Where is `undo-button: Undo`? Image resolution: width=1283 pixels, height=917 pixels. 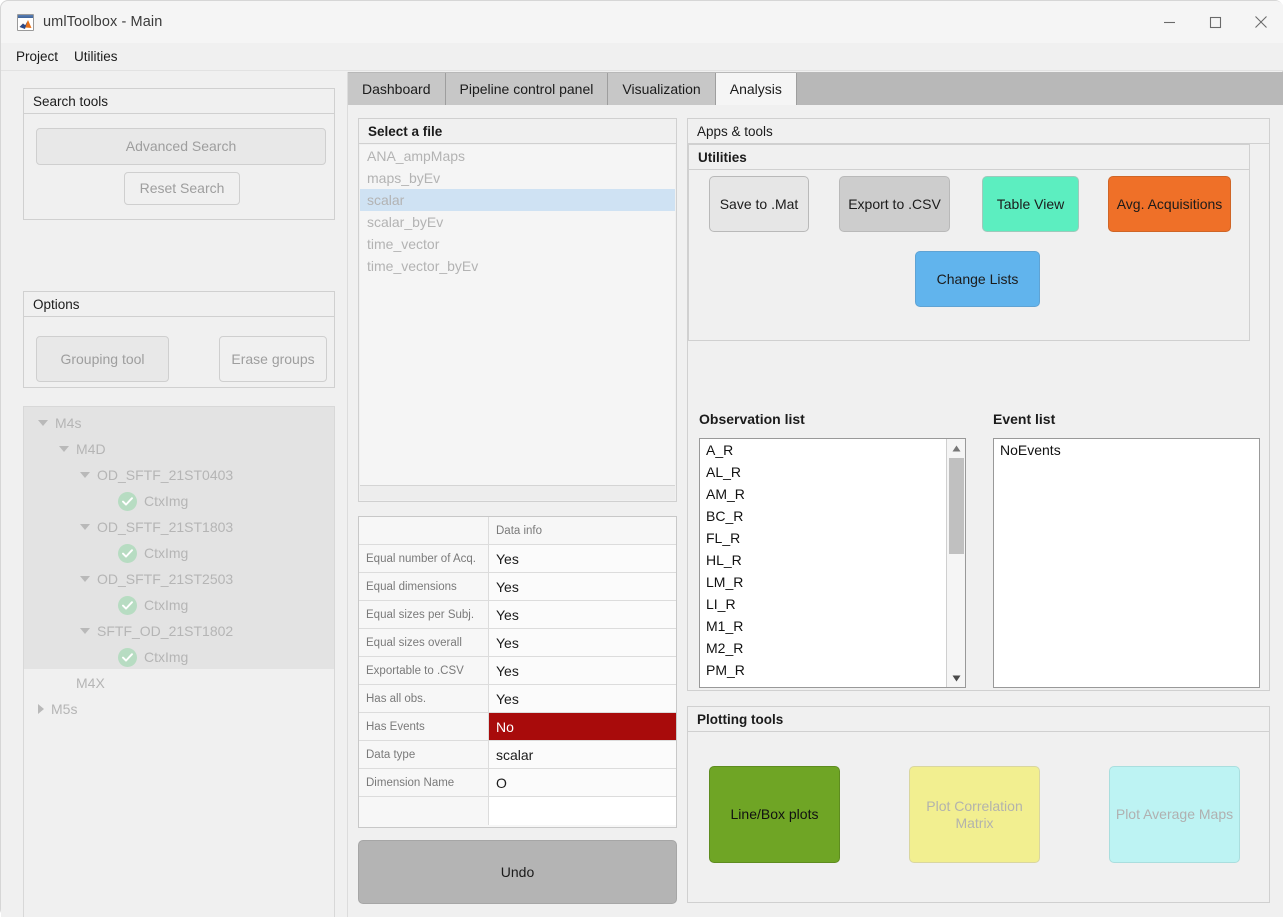 undo-button: Undo is located at coordinates (517, 872).